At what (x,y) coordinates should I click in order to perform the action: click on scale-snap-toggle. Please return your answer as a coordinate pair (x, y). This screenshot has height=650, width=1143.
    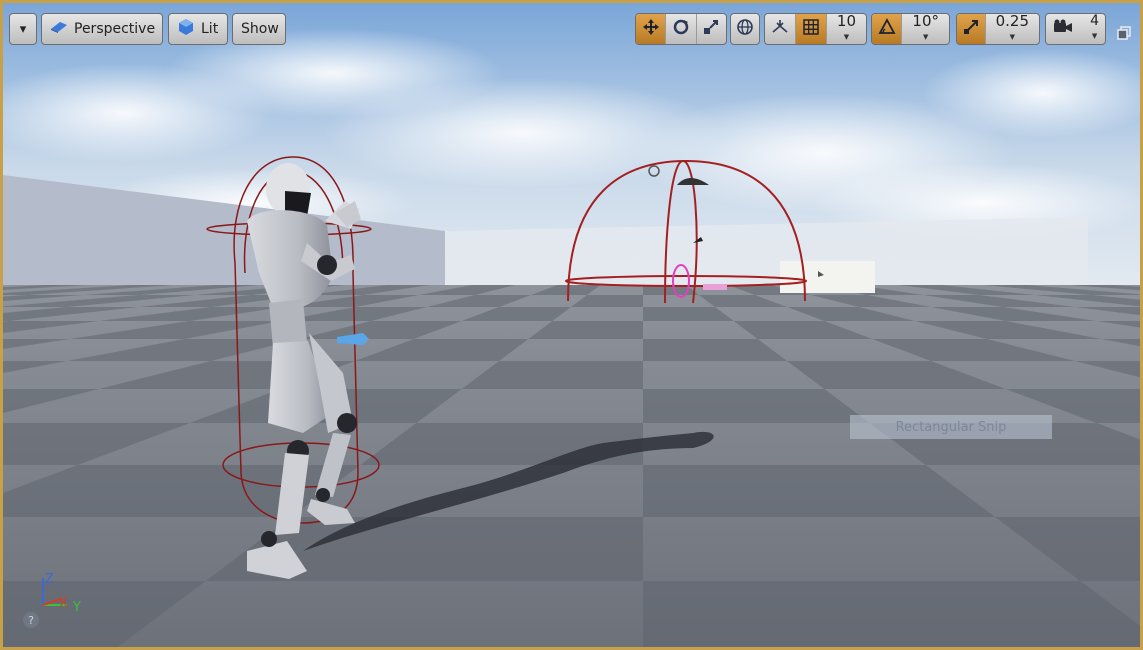
    Looking at the image, I should click on (971, 29).